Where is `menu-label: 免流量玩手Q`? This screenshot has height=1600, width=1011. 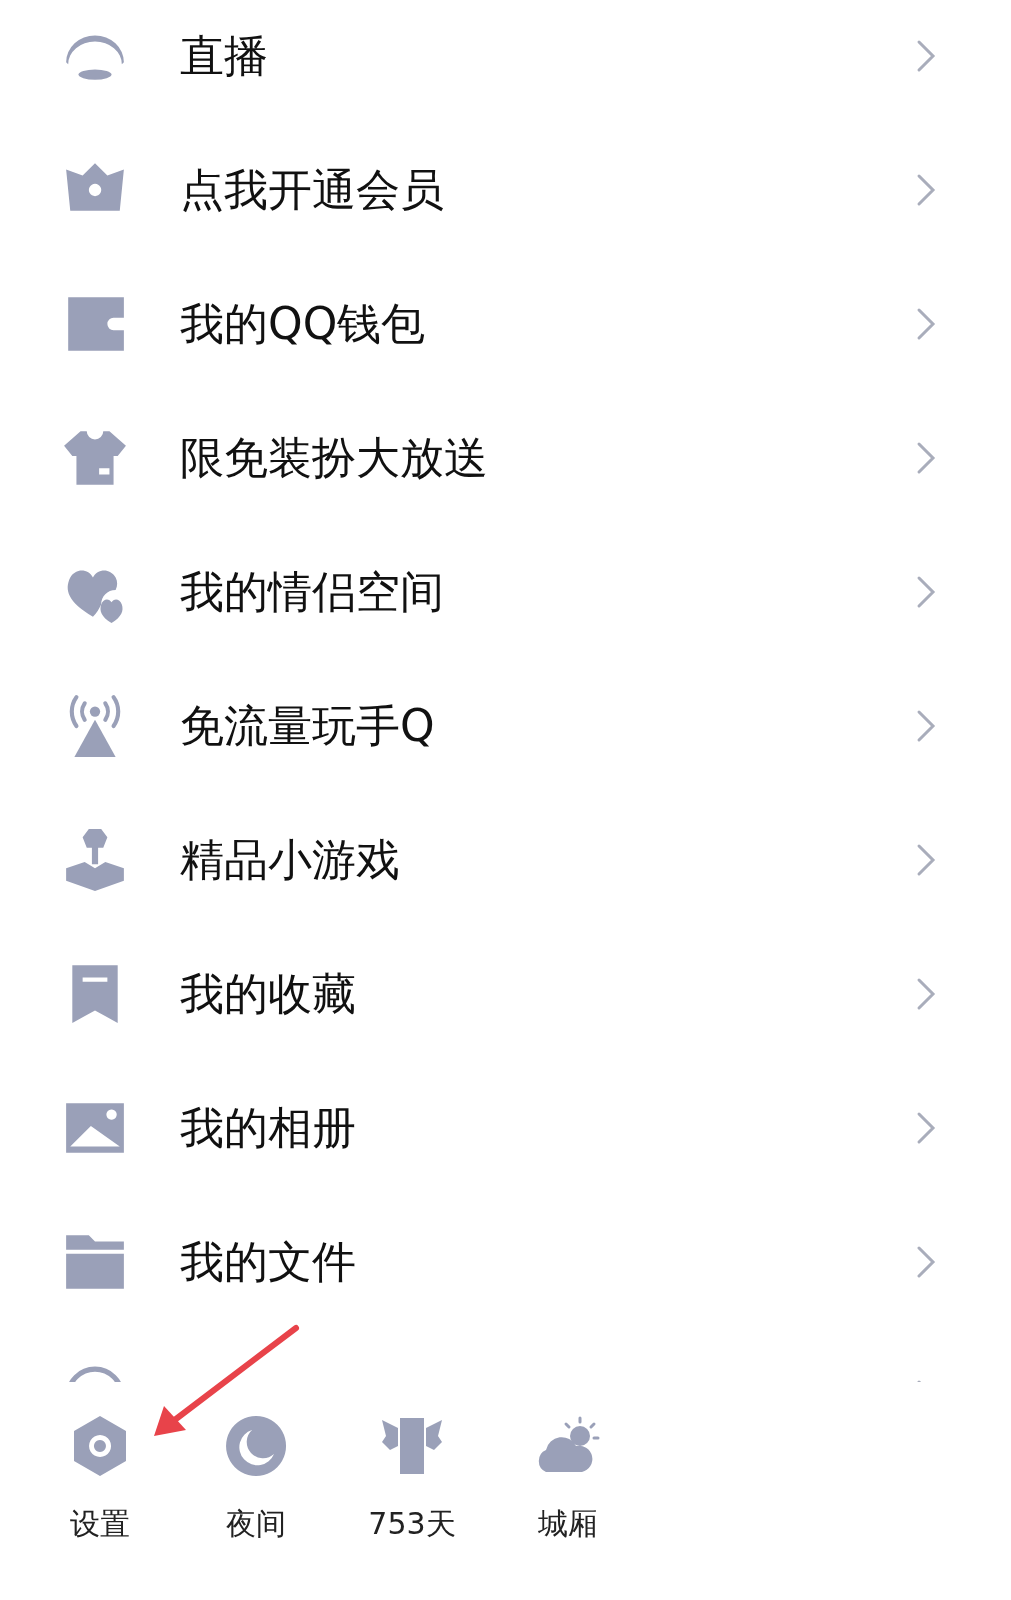 menu-label: 免流量玩手Q is located at coordinates (308, 725).